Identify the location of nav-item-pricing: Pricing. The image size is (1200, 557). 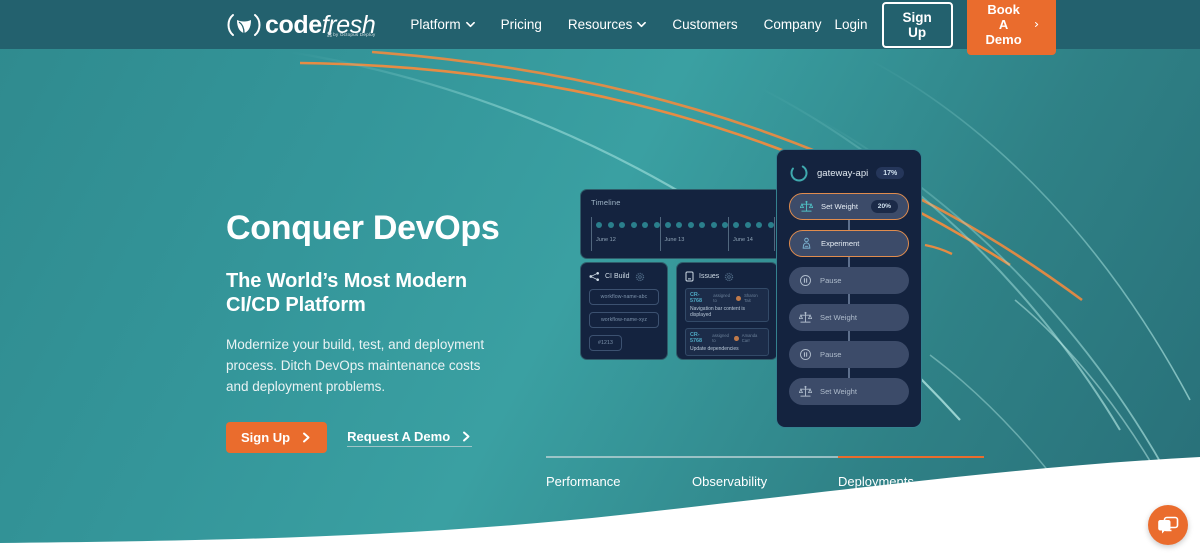
(521, 24).